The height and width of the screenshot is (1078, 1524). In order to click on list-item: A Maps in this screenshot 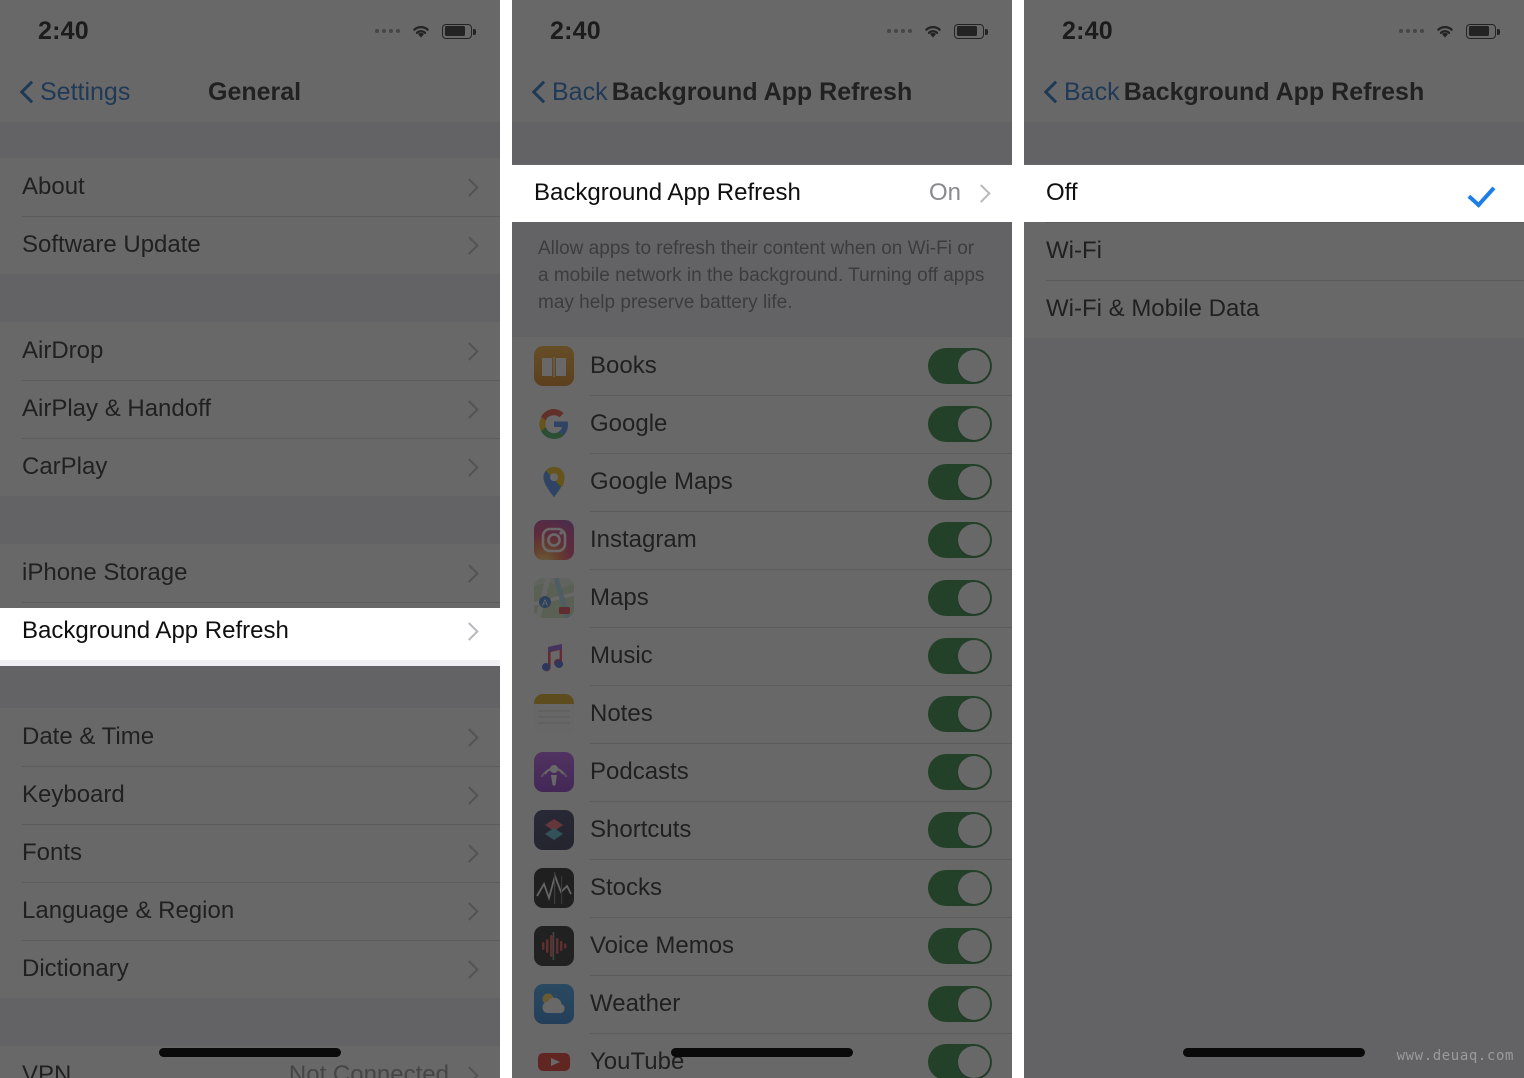, I will do `click(762, 597)`.